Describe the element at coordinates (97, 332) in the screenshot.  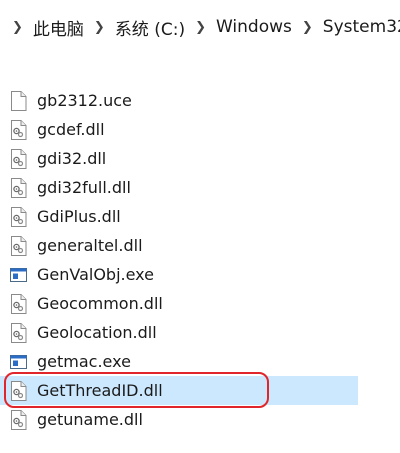
I see `file-name: Geolocation.dll` at that location.